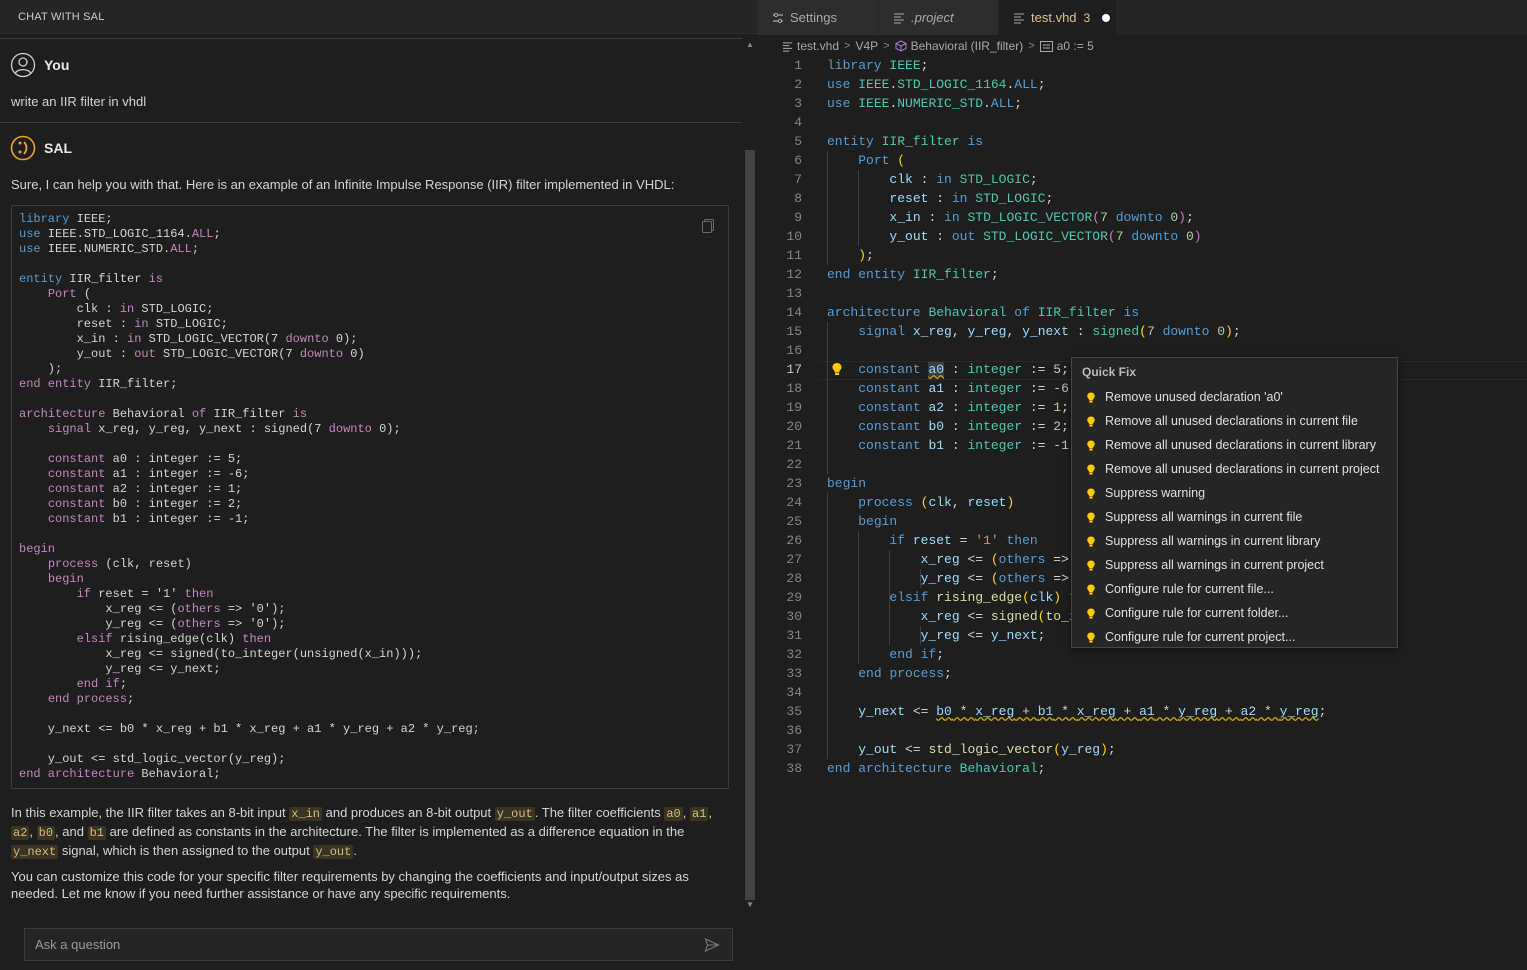  I want to click on code-line: use IEEE.STD_LOGIC_1164.ALL;, so click(936, 84).